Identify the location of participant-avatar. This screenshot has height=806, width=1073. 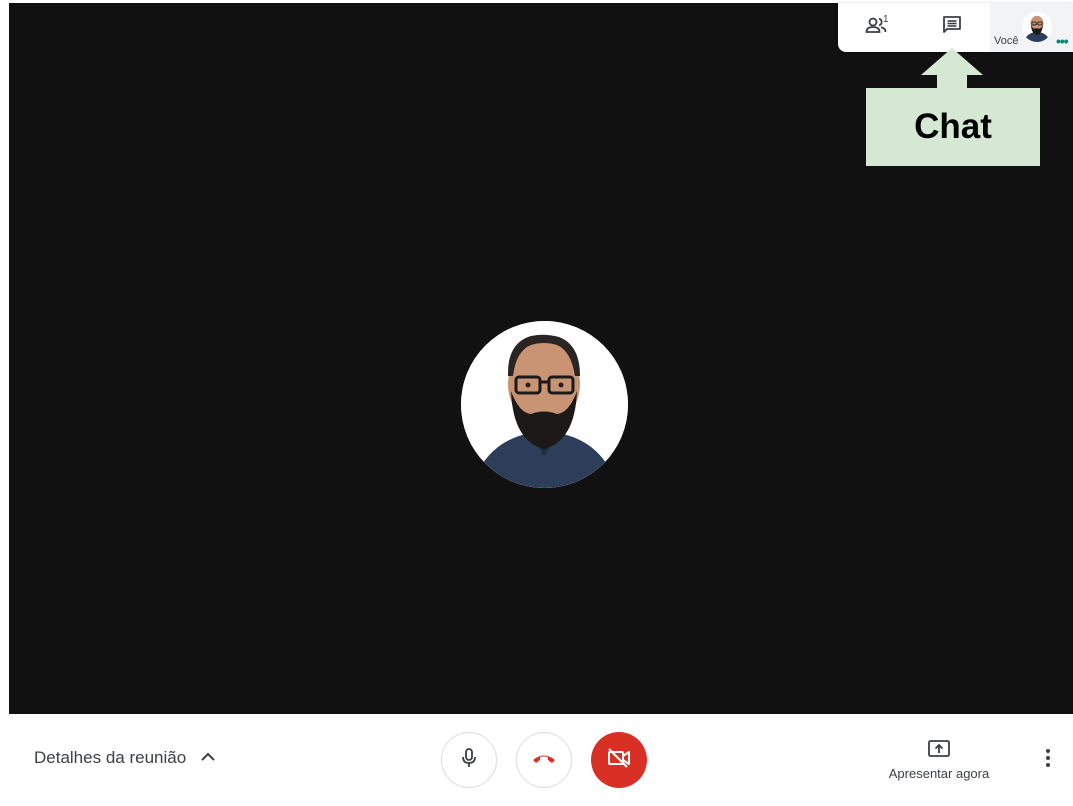
(544, 404).